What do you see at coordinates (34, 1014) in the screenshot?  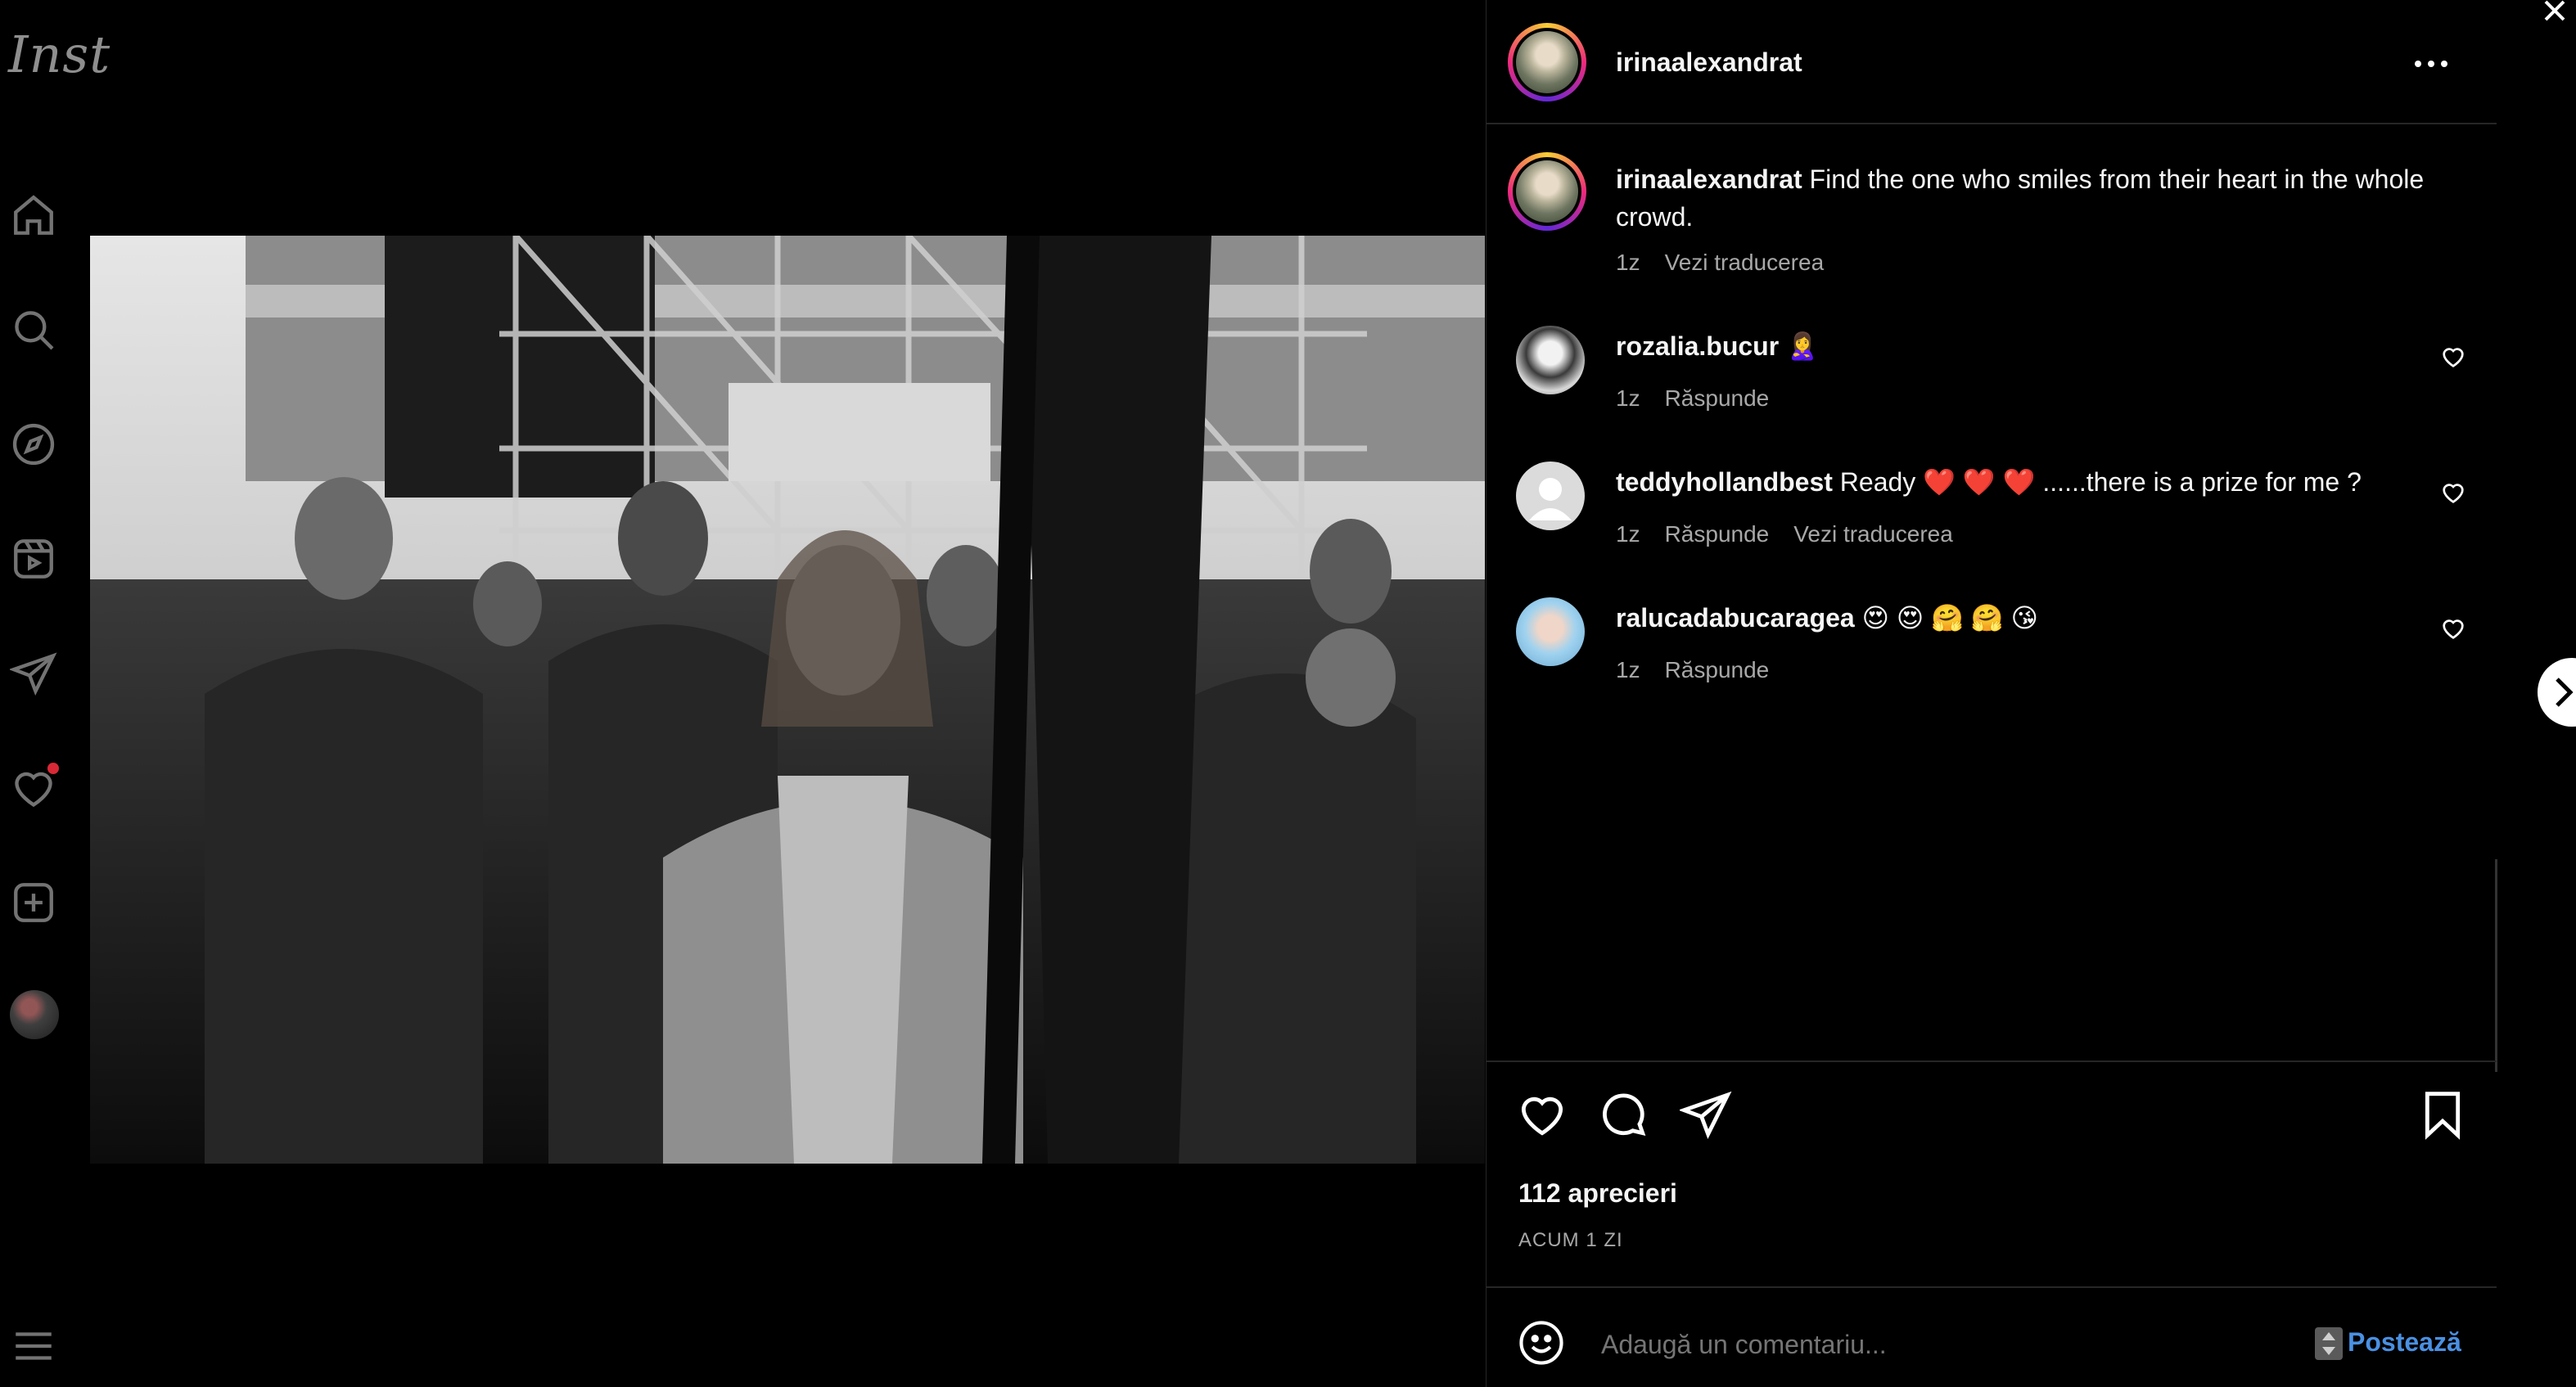 I see `profile-avatar` at bounding box center [34, 1014].